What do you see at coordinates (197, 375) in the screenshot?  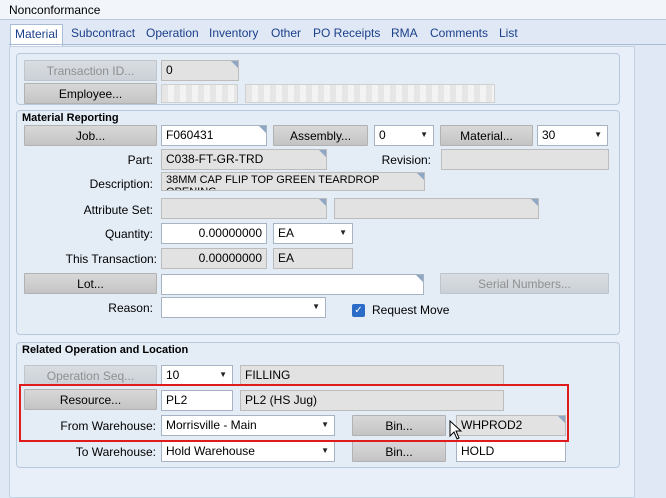 I see `operation-seq-select: 10` at bounding box center [197, 375].